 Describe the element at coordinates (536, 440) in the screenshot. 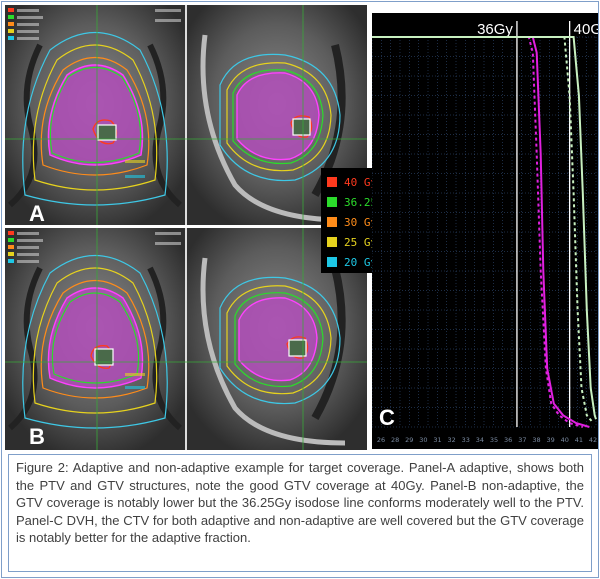

I see `x-tick-label: 38` at that location.